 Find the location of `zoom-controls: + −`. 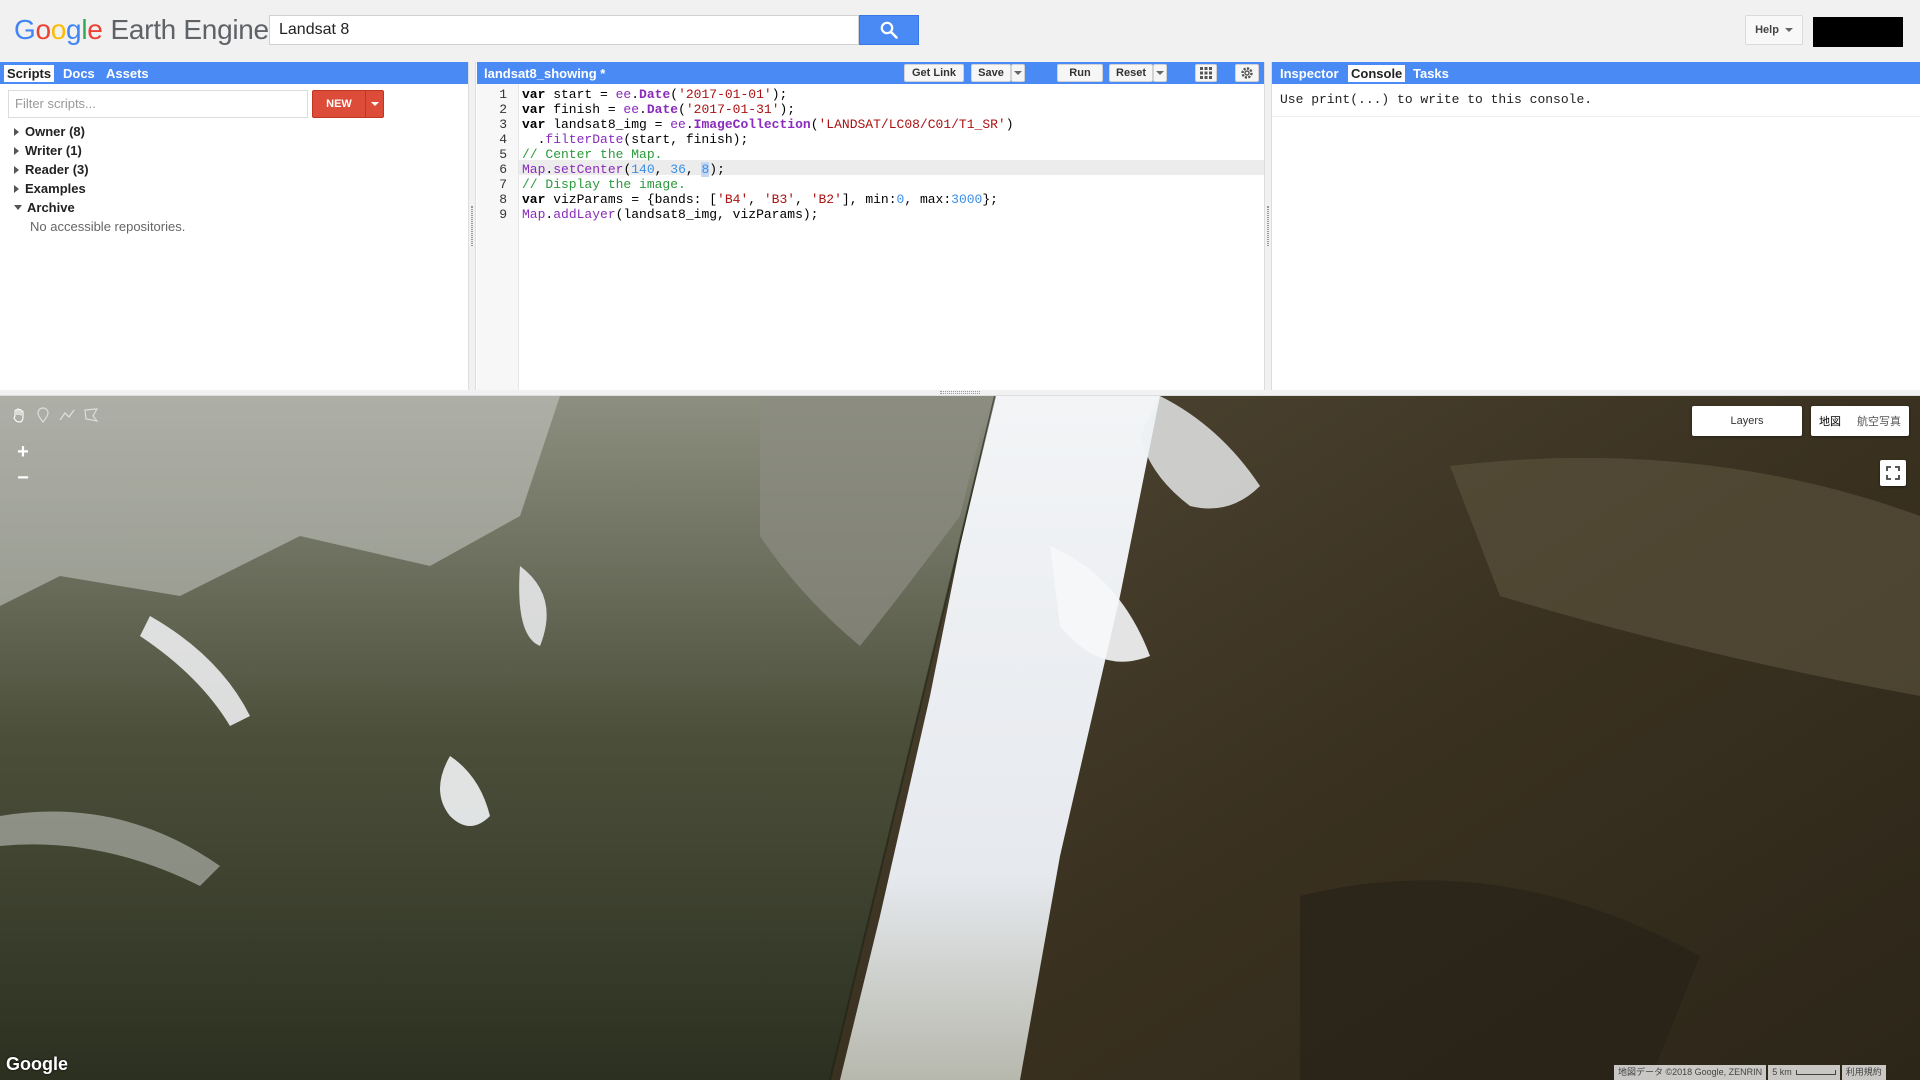

zoom-controls: + − is located at coordinates (23, 466).